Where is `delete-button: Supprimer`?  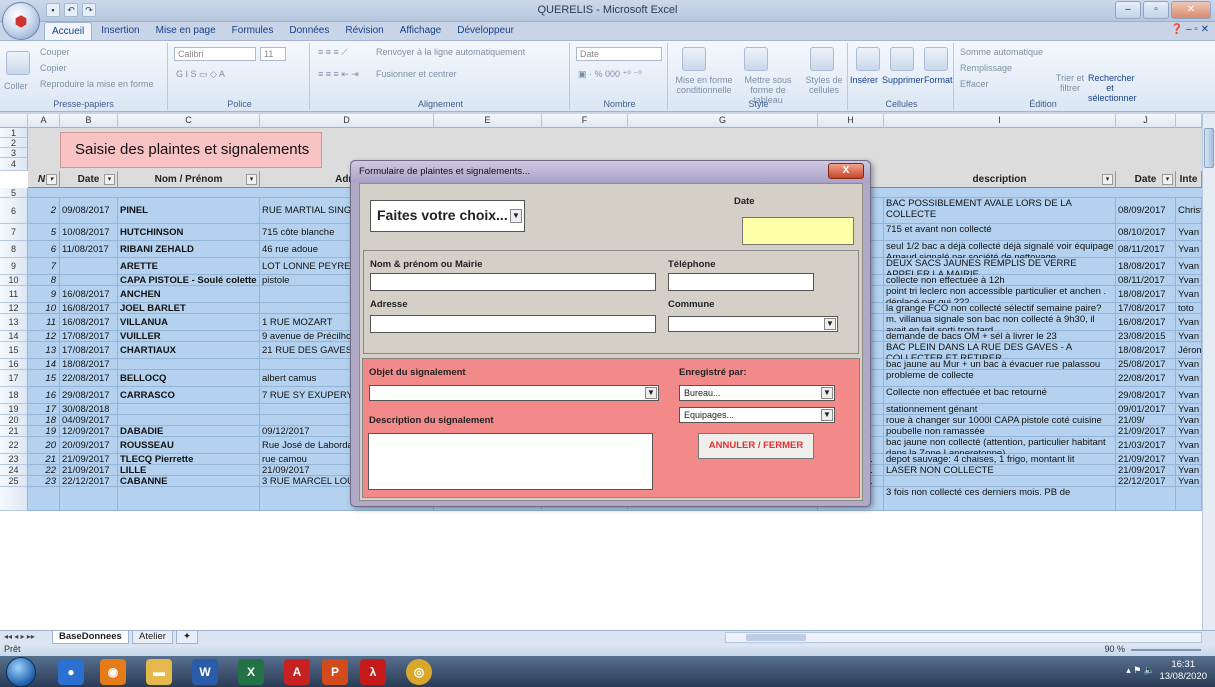
delete-button: Supprimer is located at coordinates (903, 80).